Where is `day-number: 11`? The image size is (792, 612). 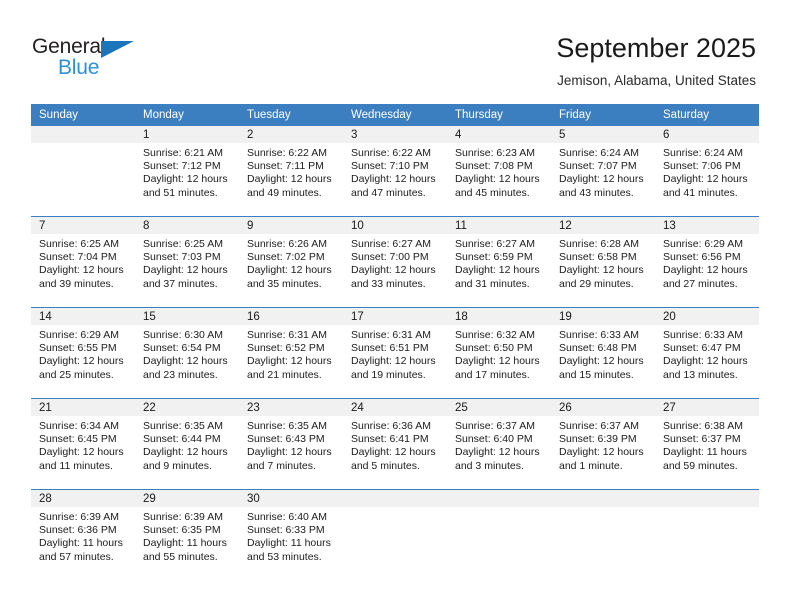
day-number: 11 is located at coordinates (499, 225).